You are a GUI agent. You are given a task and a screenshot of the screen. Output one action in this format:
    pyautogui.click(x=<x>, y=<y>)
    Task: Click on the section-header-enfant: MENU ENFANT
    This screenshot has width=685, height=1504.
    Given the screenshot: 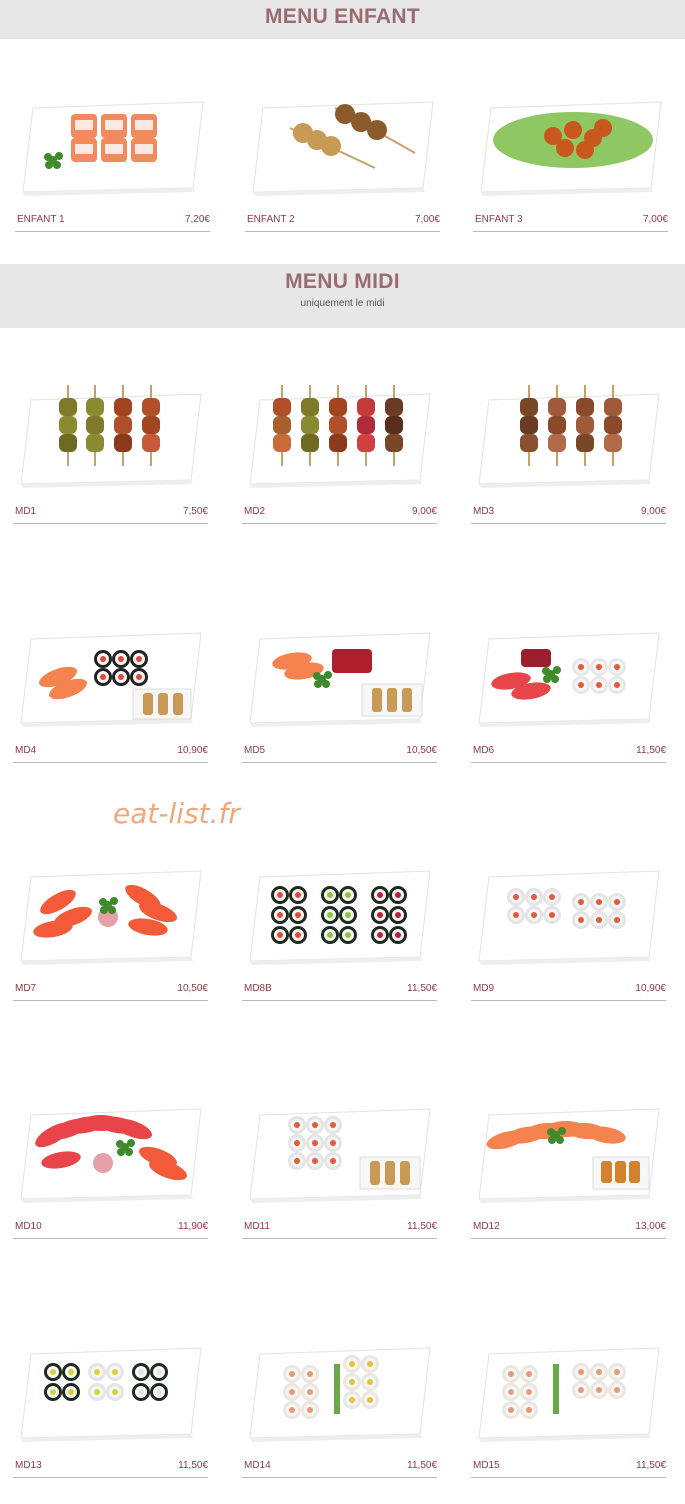 What is the action you would take?
    pyautogui.click(x=342, y=19)
    